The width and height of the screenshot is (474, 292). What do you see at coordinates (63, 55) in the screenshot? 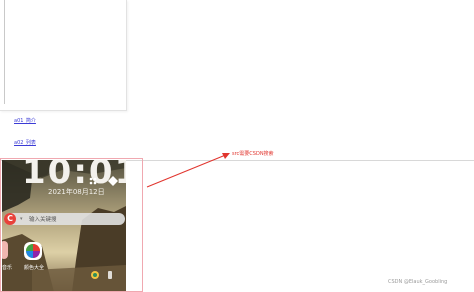
I see `blank-preview-panel` at bounding box center [63, 55].